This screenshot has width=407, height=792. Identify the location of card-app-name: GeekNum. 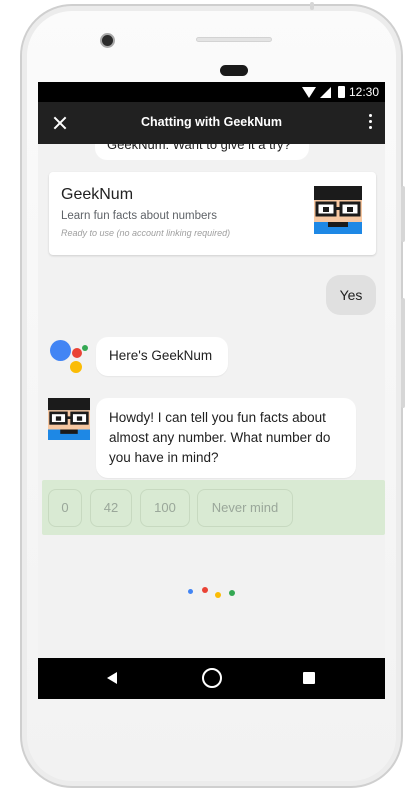
(97, 194).